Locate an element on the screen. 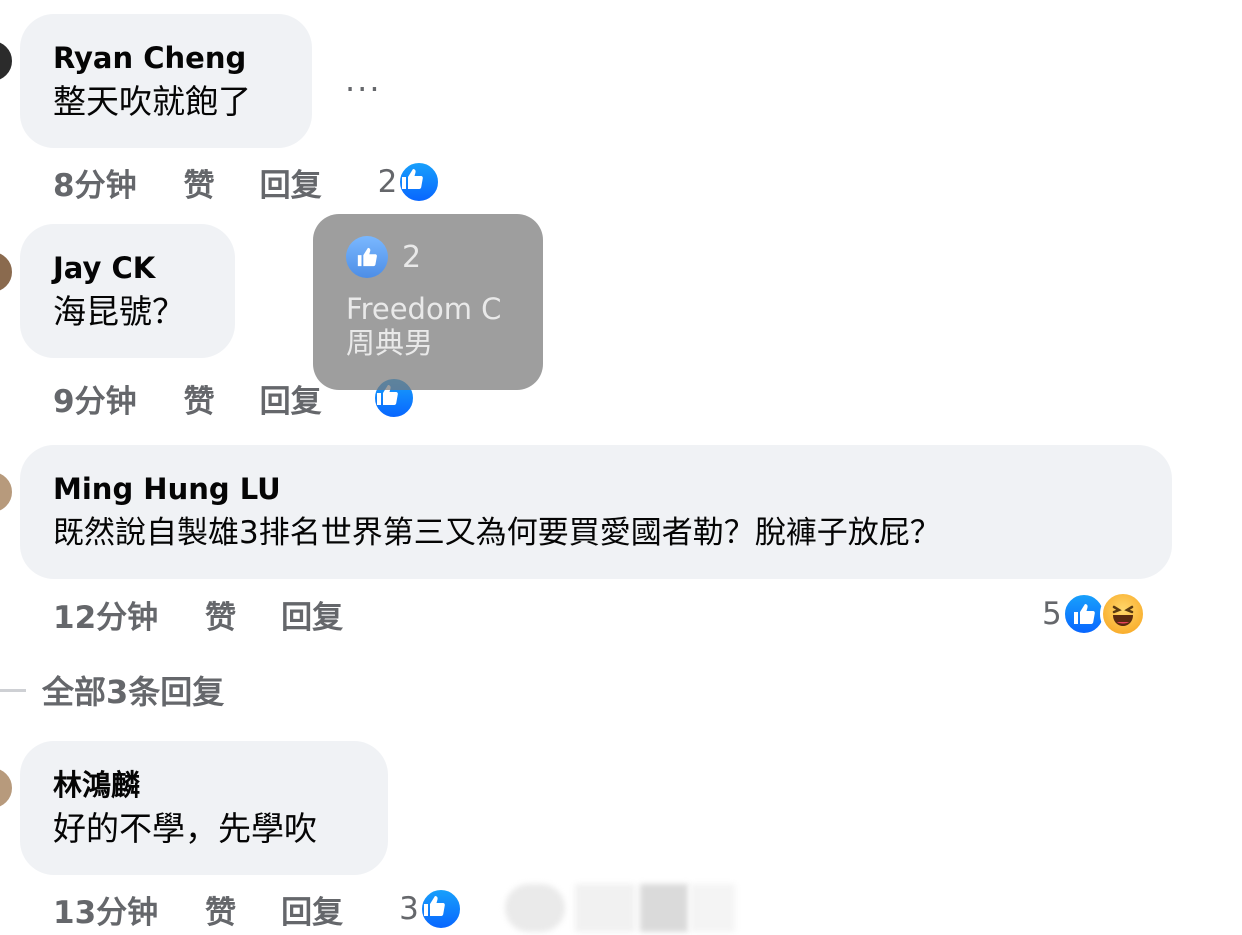 This screenshot has height=935, width=1242. tooltip-name: Freedom C is located at coordinates (424, 309).